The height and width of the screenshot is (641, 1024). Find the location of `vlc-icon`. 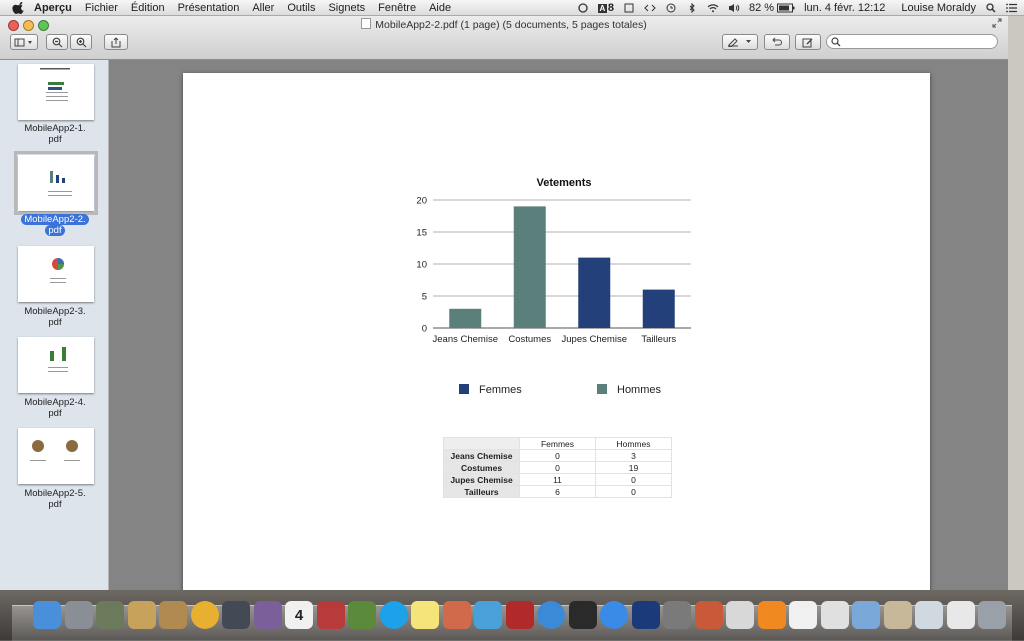

vlc-icon is located at coordinates (772, 615).